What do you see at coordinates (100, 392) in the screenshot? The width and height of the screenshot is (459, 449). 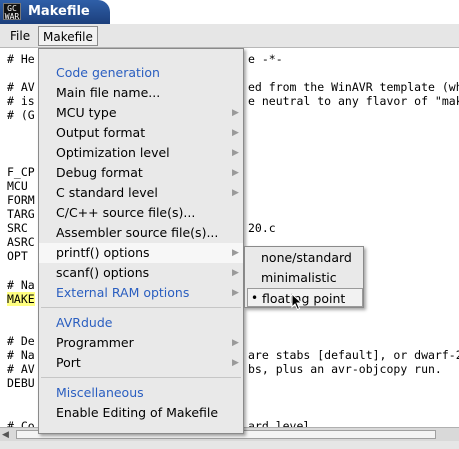 I see `menu-section-miscellaneous: Miscellaneous` at bounding box center [100, 392].